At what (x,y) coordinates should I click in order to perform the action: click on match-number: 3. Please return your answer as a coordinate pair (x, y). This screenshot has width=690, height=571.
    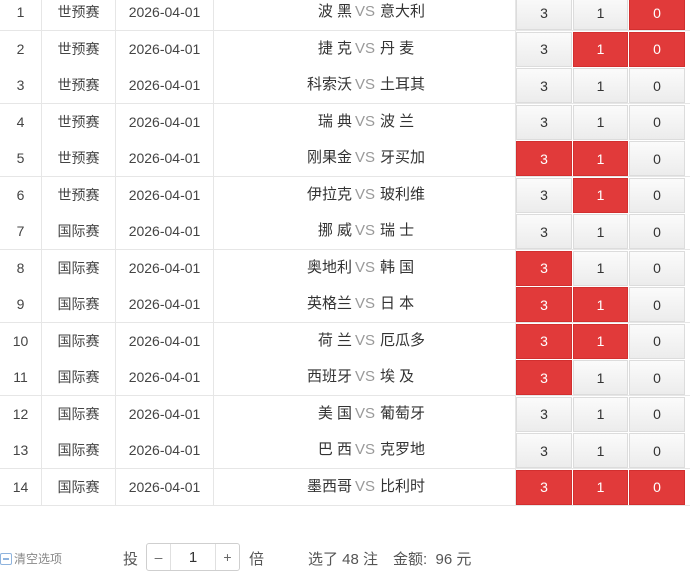
    Looking at the image, I should click on (21, 85).